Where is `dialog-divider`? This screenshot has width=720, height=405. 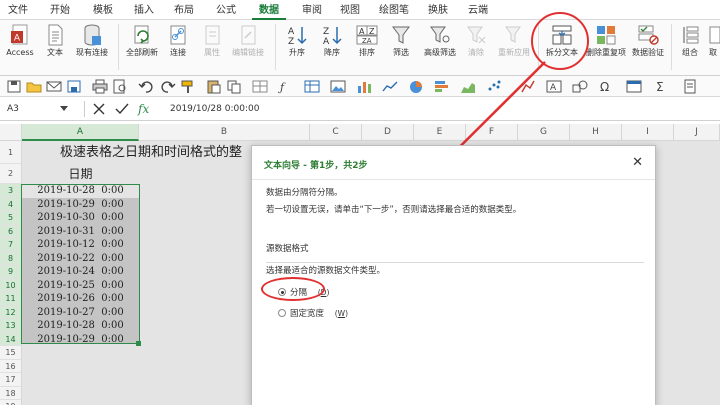
dialog-divider is located at coordinates (453, 179).